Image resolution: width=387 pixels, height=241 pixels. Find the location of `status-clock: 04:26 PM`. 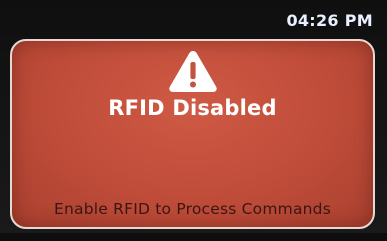

status-clock: 04:26 PM is located at coordinates (329, 20).